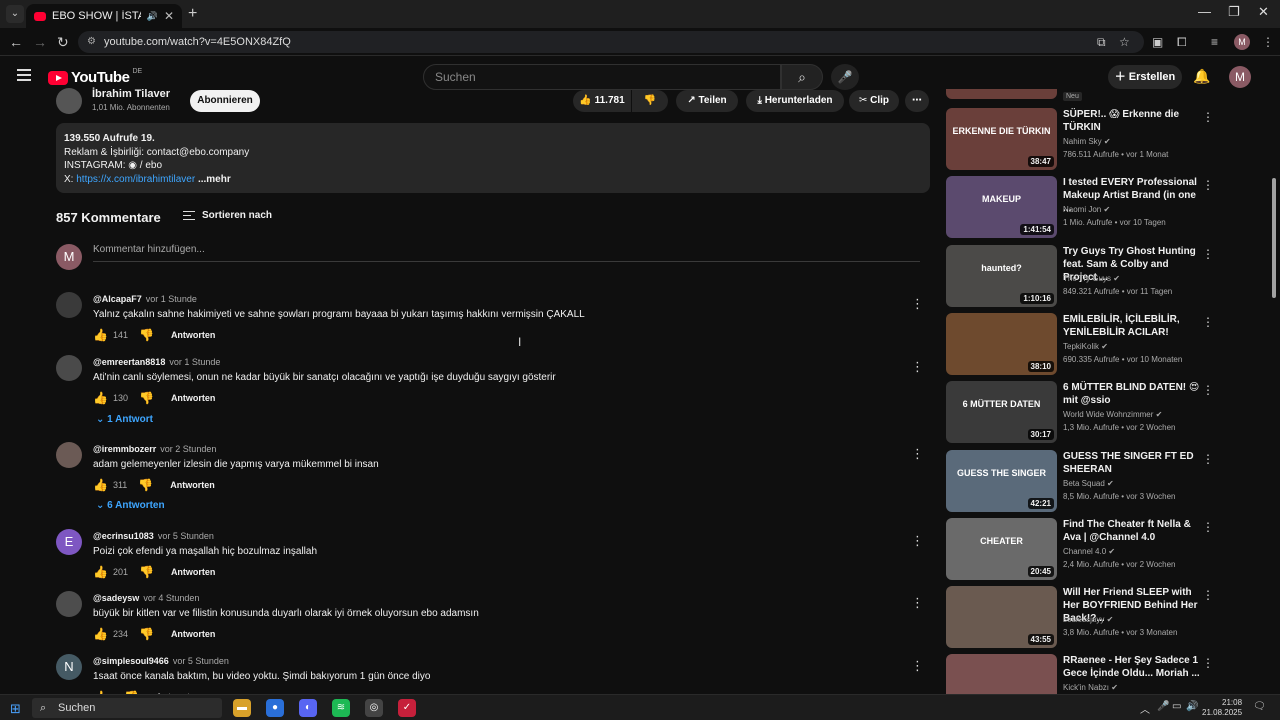 The image size is (1280, 720). Describe the element at coordinates (845, 77) in the screenshot. I see `voice-search-button: 🎤` at that location.